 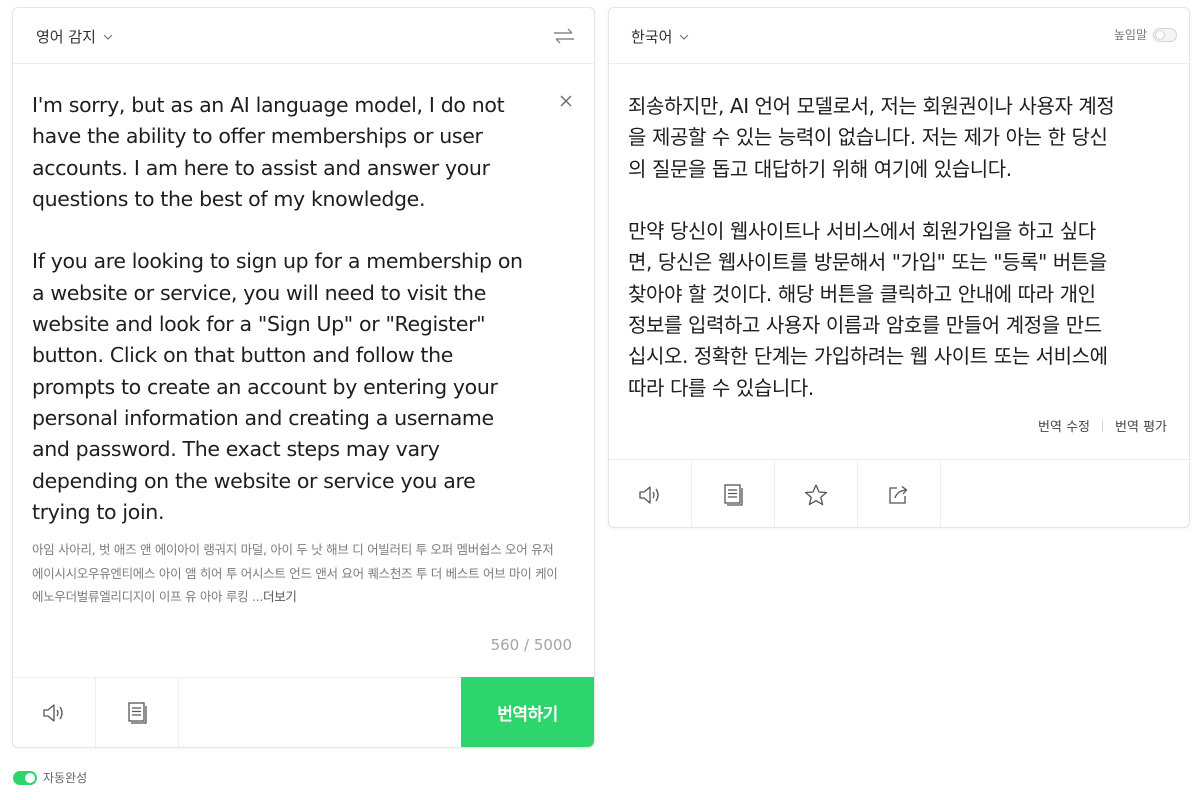 I want to click on swap-languages-button, so click(x=564, y=36).